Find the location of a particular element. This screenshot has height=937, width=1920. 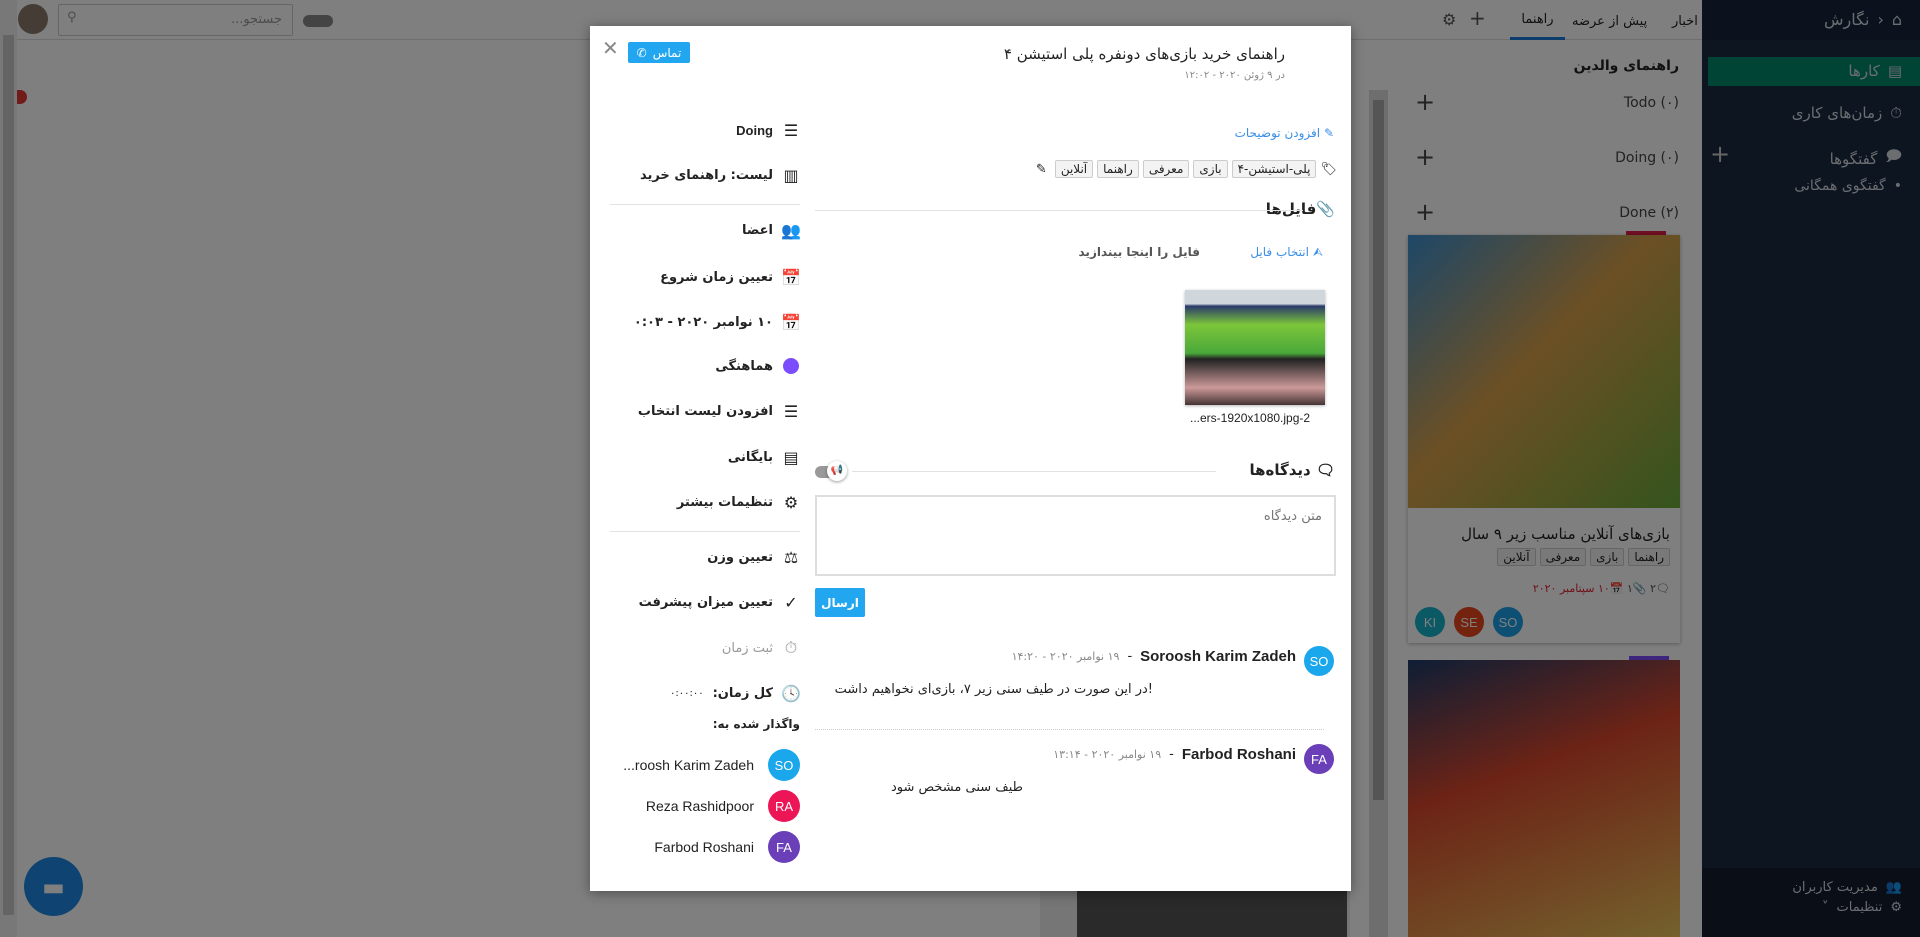

comment-icon: 🗨 is located at coordinates (1325, 470).